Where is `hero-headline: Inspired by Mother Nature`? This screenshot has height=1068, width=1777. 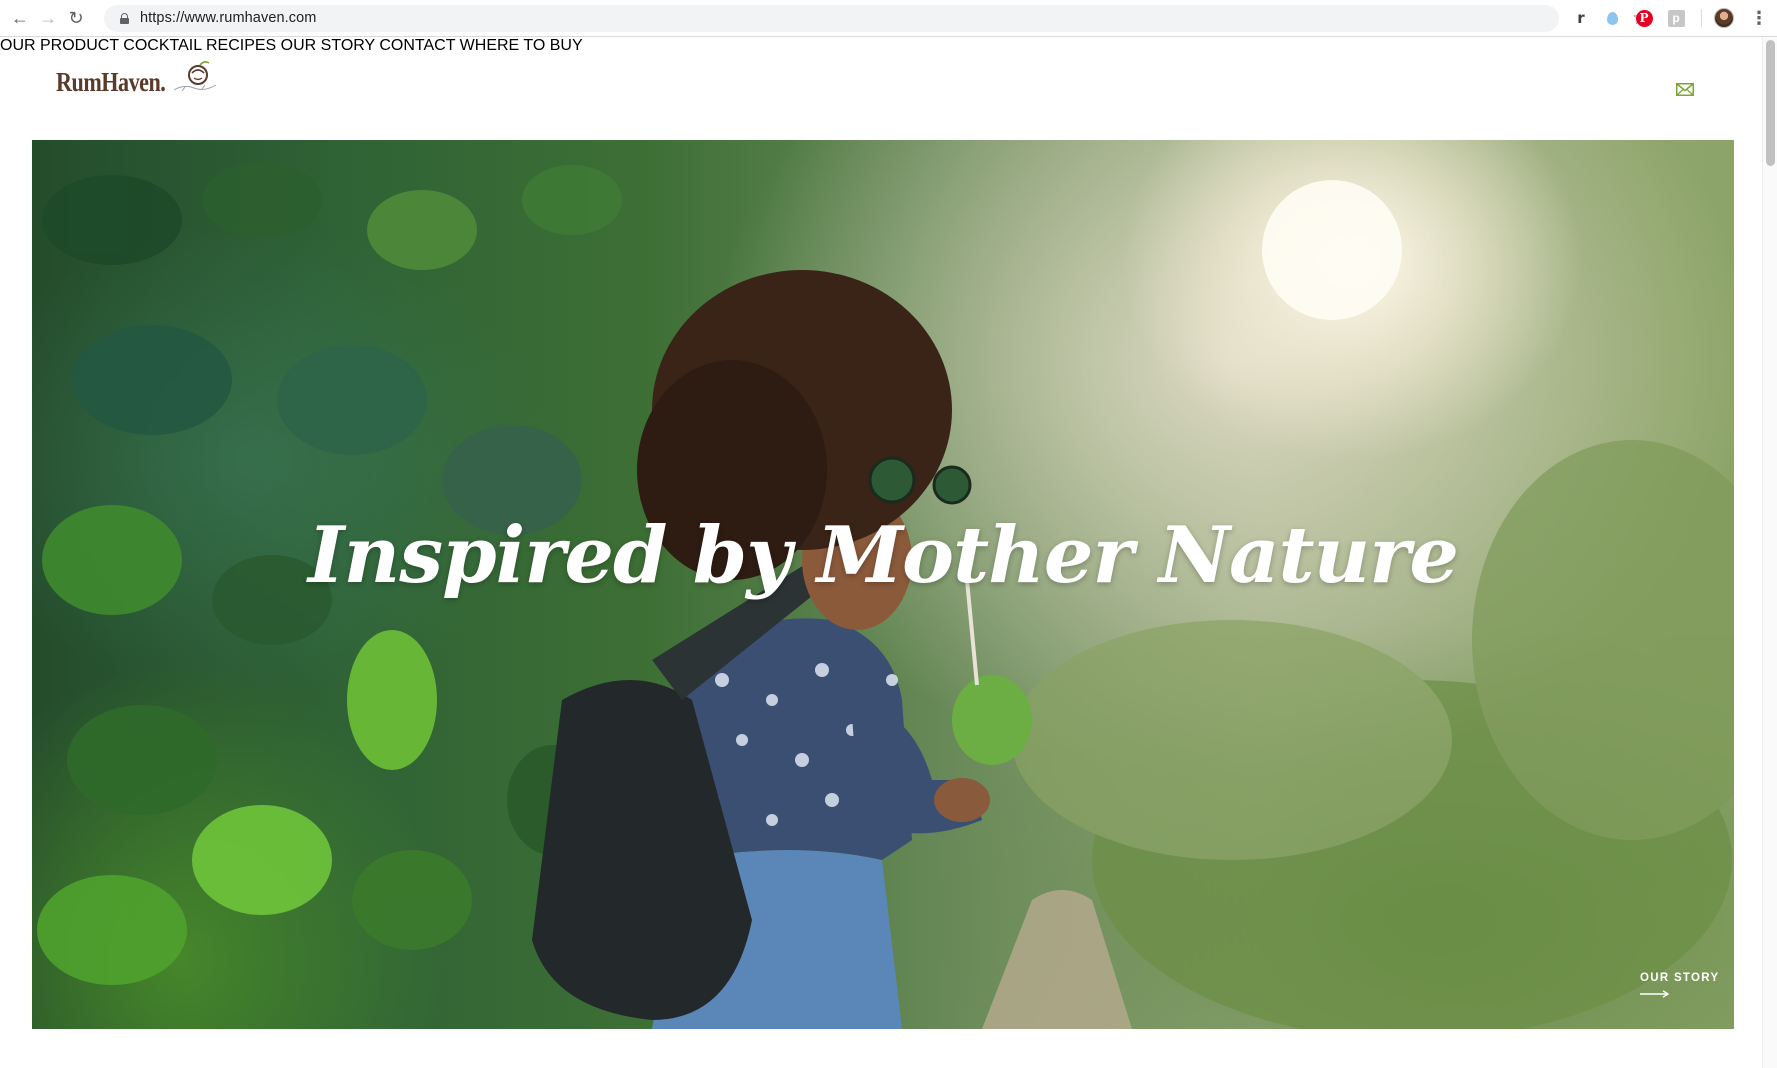
hero-headline: Inspired by Mother Nature is located at coordinates (883, 555).